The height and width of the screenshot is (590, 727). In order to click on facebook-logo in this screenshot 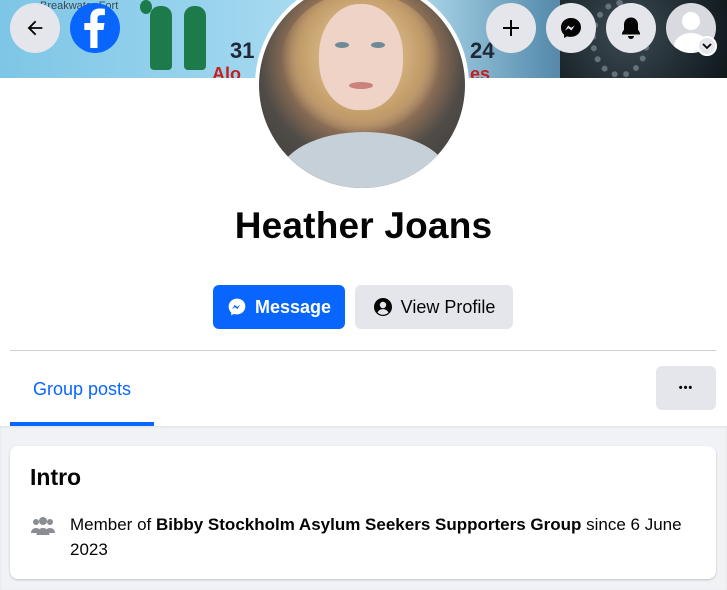, I will do `click(95, 28)`.